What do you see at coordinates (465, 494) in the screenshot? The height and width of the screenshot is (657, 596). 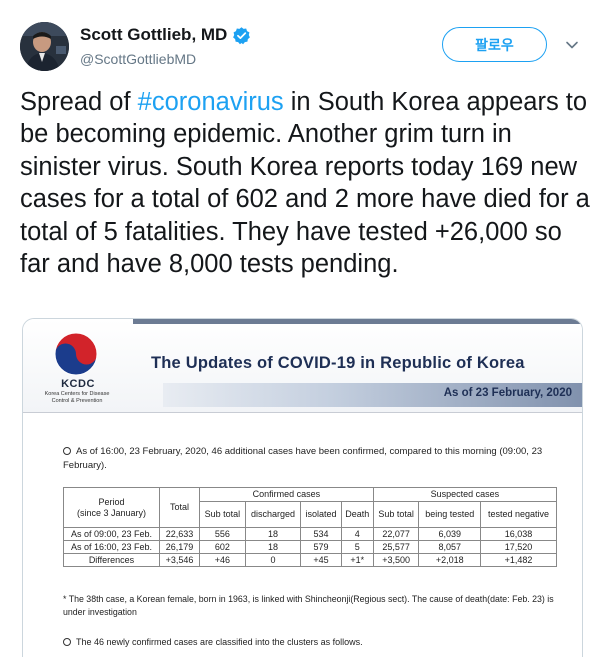 I see `table-header-suspected: Suspected cases` at bounding box center [465, 494].